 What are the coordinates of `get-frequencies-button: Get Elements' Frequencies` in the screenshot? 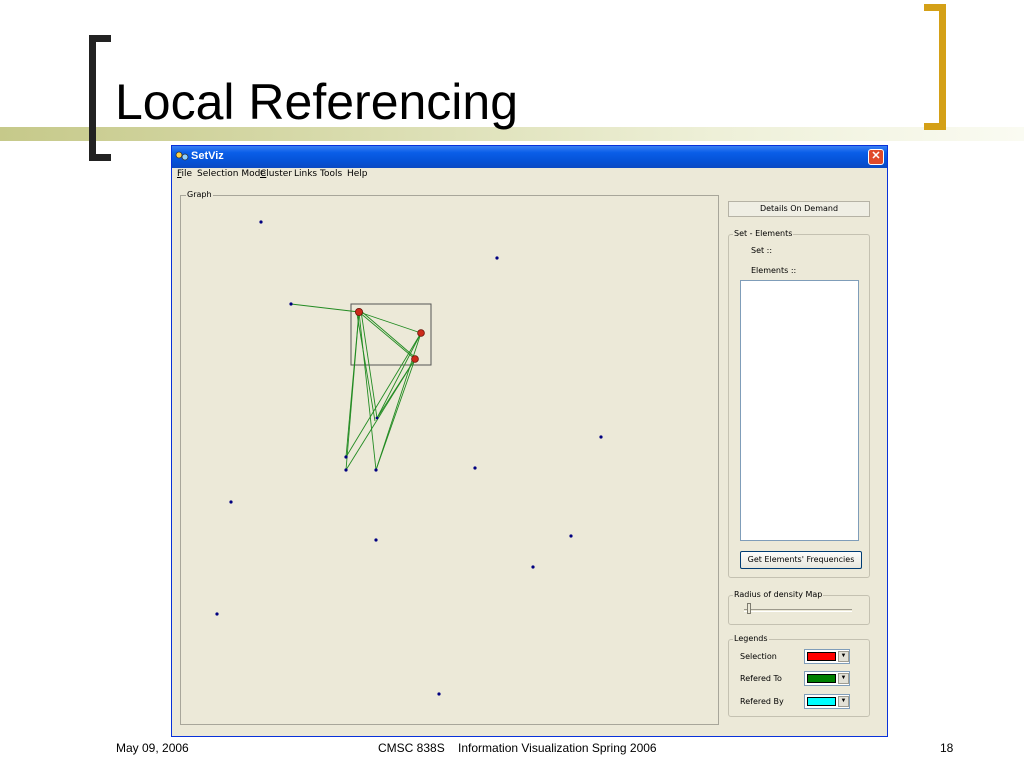 It's located at (801, 560).